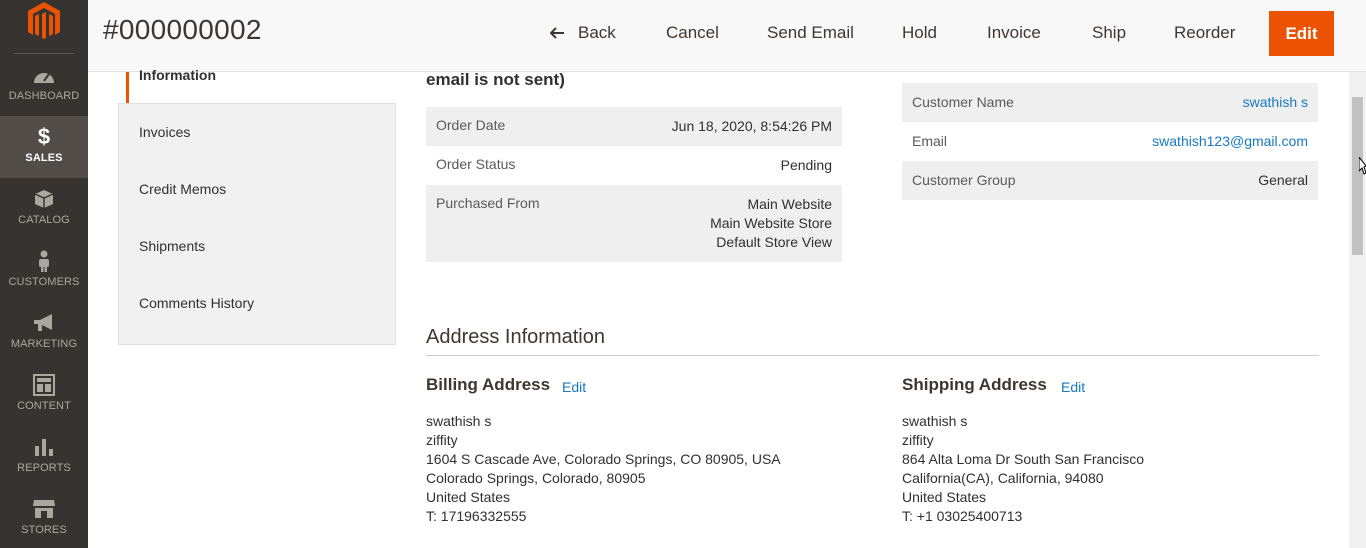  I want to click on edit-button: Edit, so click(1301, 33).